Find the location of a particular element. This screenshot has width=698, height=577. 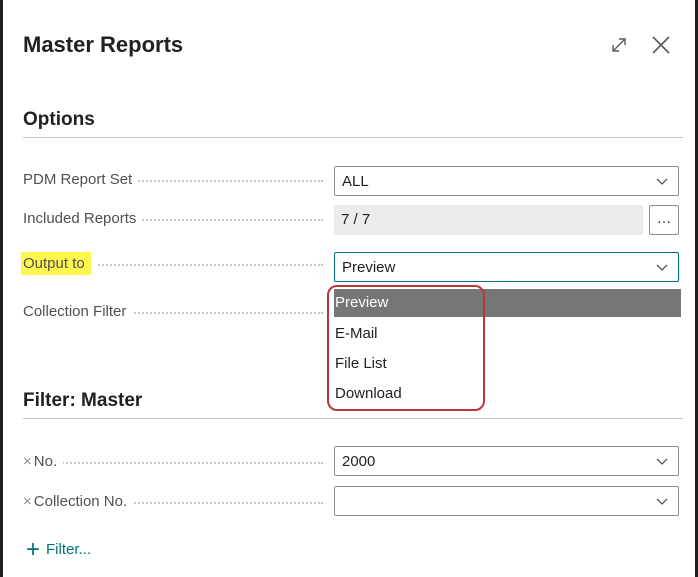

leader-dots is located at coordinates (173, 463).